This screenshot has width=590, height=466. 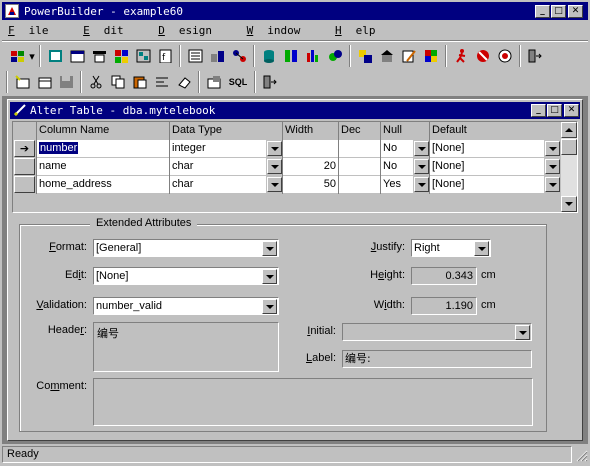 I want to click on run-button, so click(x=461, y=56).